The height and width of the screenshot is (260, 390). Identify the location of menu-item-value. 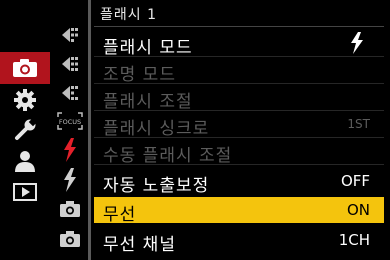
(357, 45).